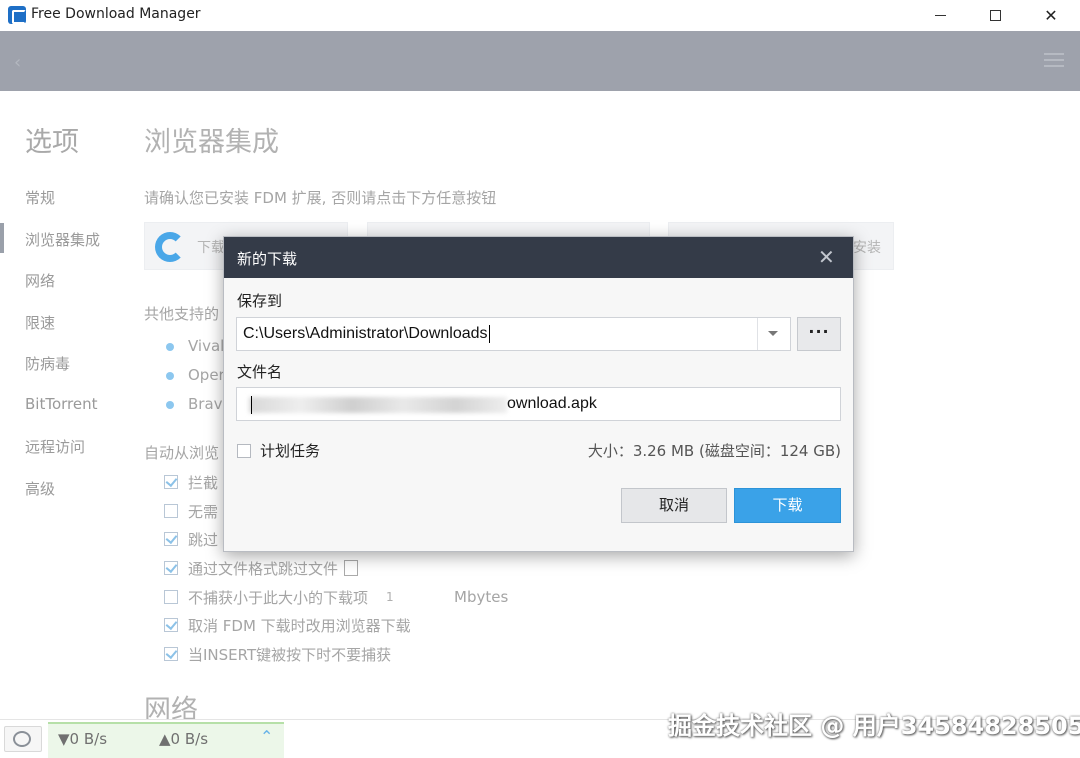 Image resolution: width=1080 pixels, height=758 pixels. Describe the element at coordinates (203, 482) in the screenshot. I see `option-label: 拦截` at that location.